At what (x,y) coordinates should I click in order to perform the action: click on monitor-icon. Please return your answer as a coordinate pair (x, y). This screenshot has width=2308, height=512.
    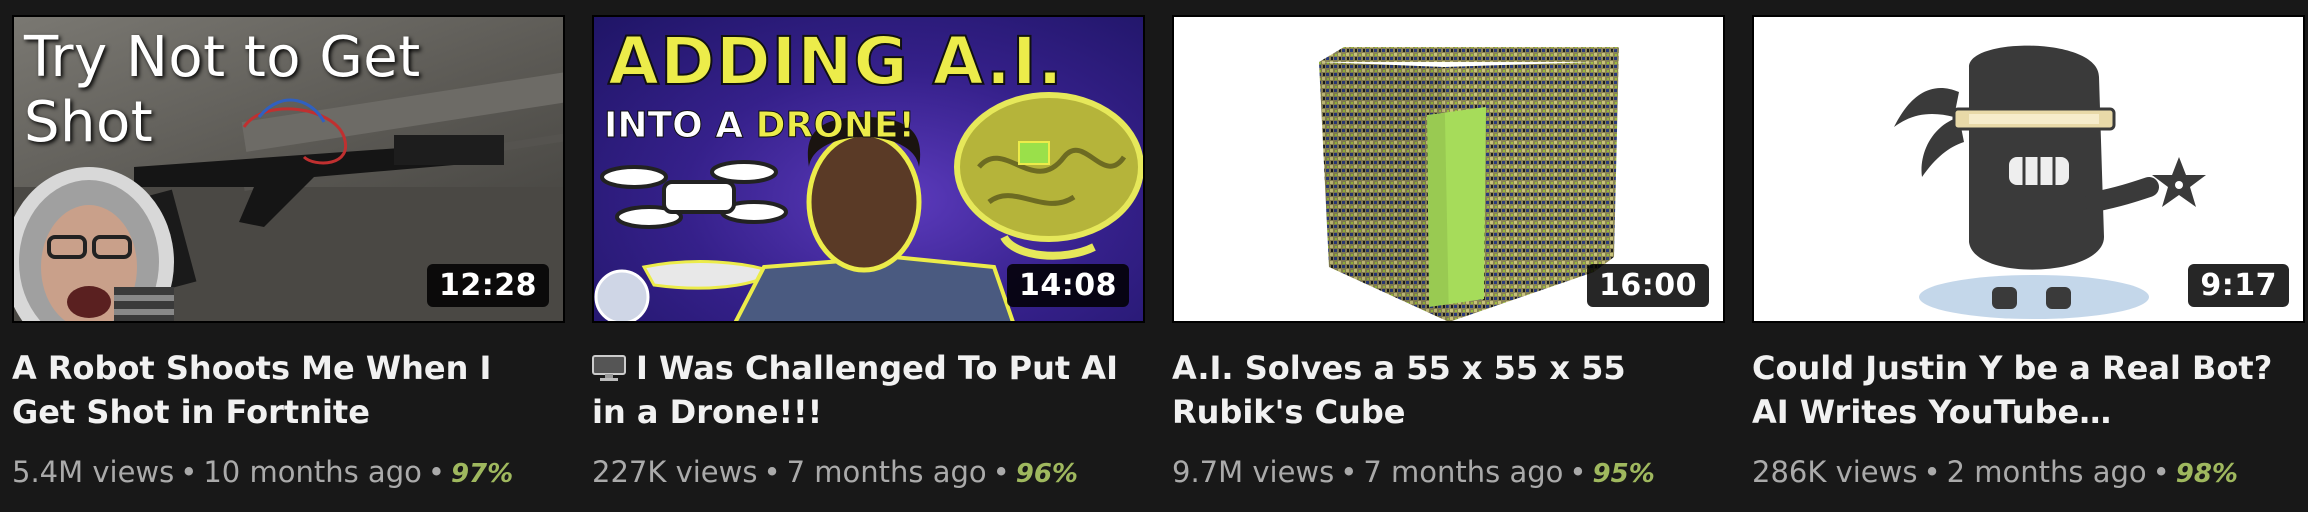
    Looking at the image, I should click on (609, 368).